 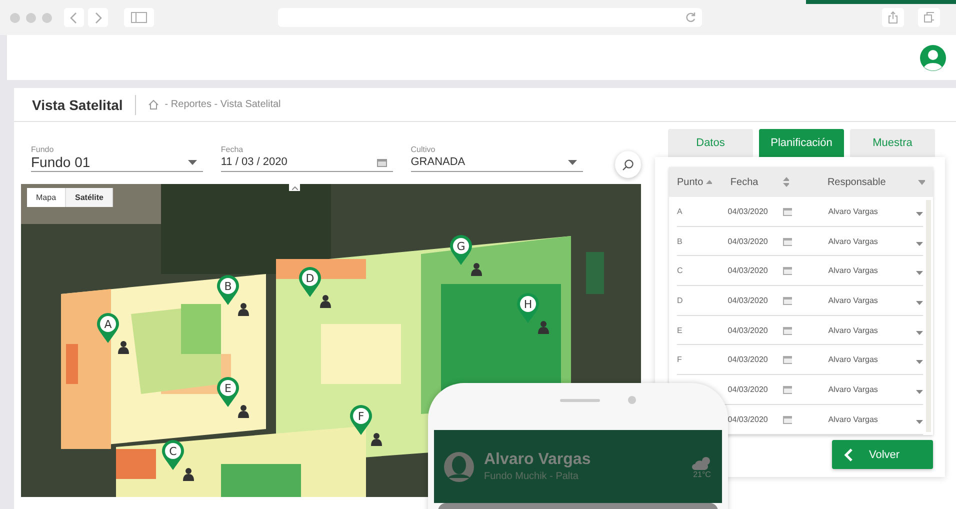 I want to click on share-icon, so click(x=893, y=17).